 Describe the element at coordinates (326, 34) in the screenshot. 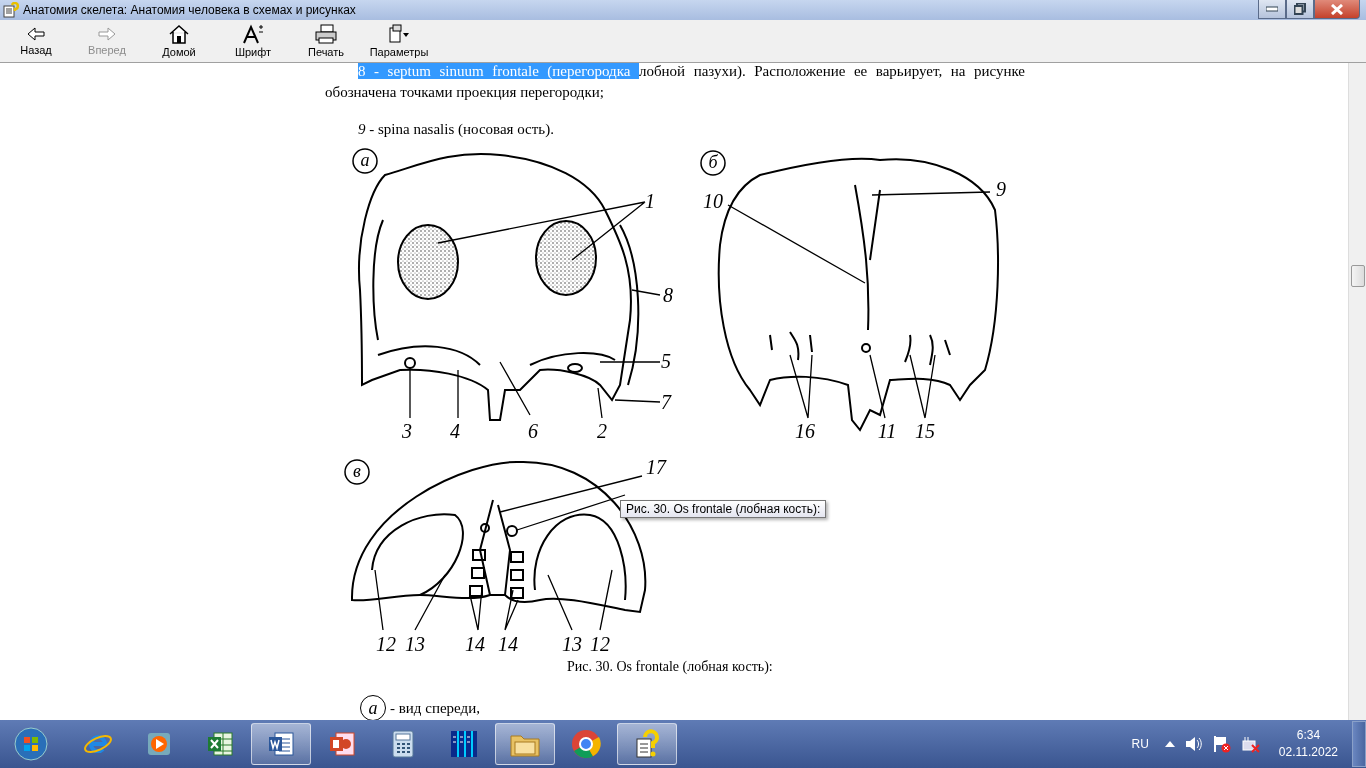

I see `printer-icon` at that location.